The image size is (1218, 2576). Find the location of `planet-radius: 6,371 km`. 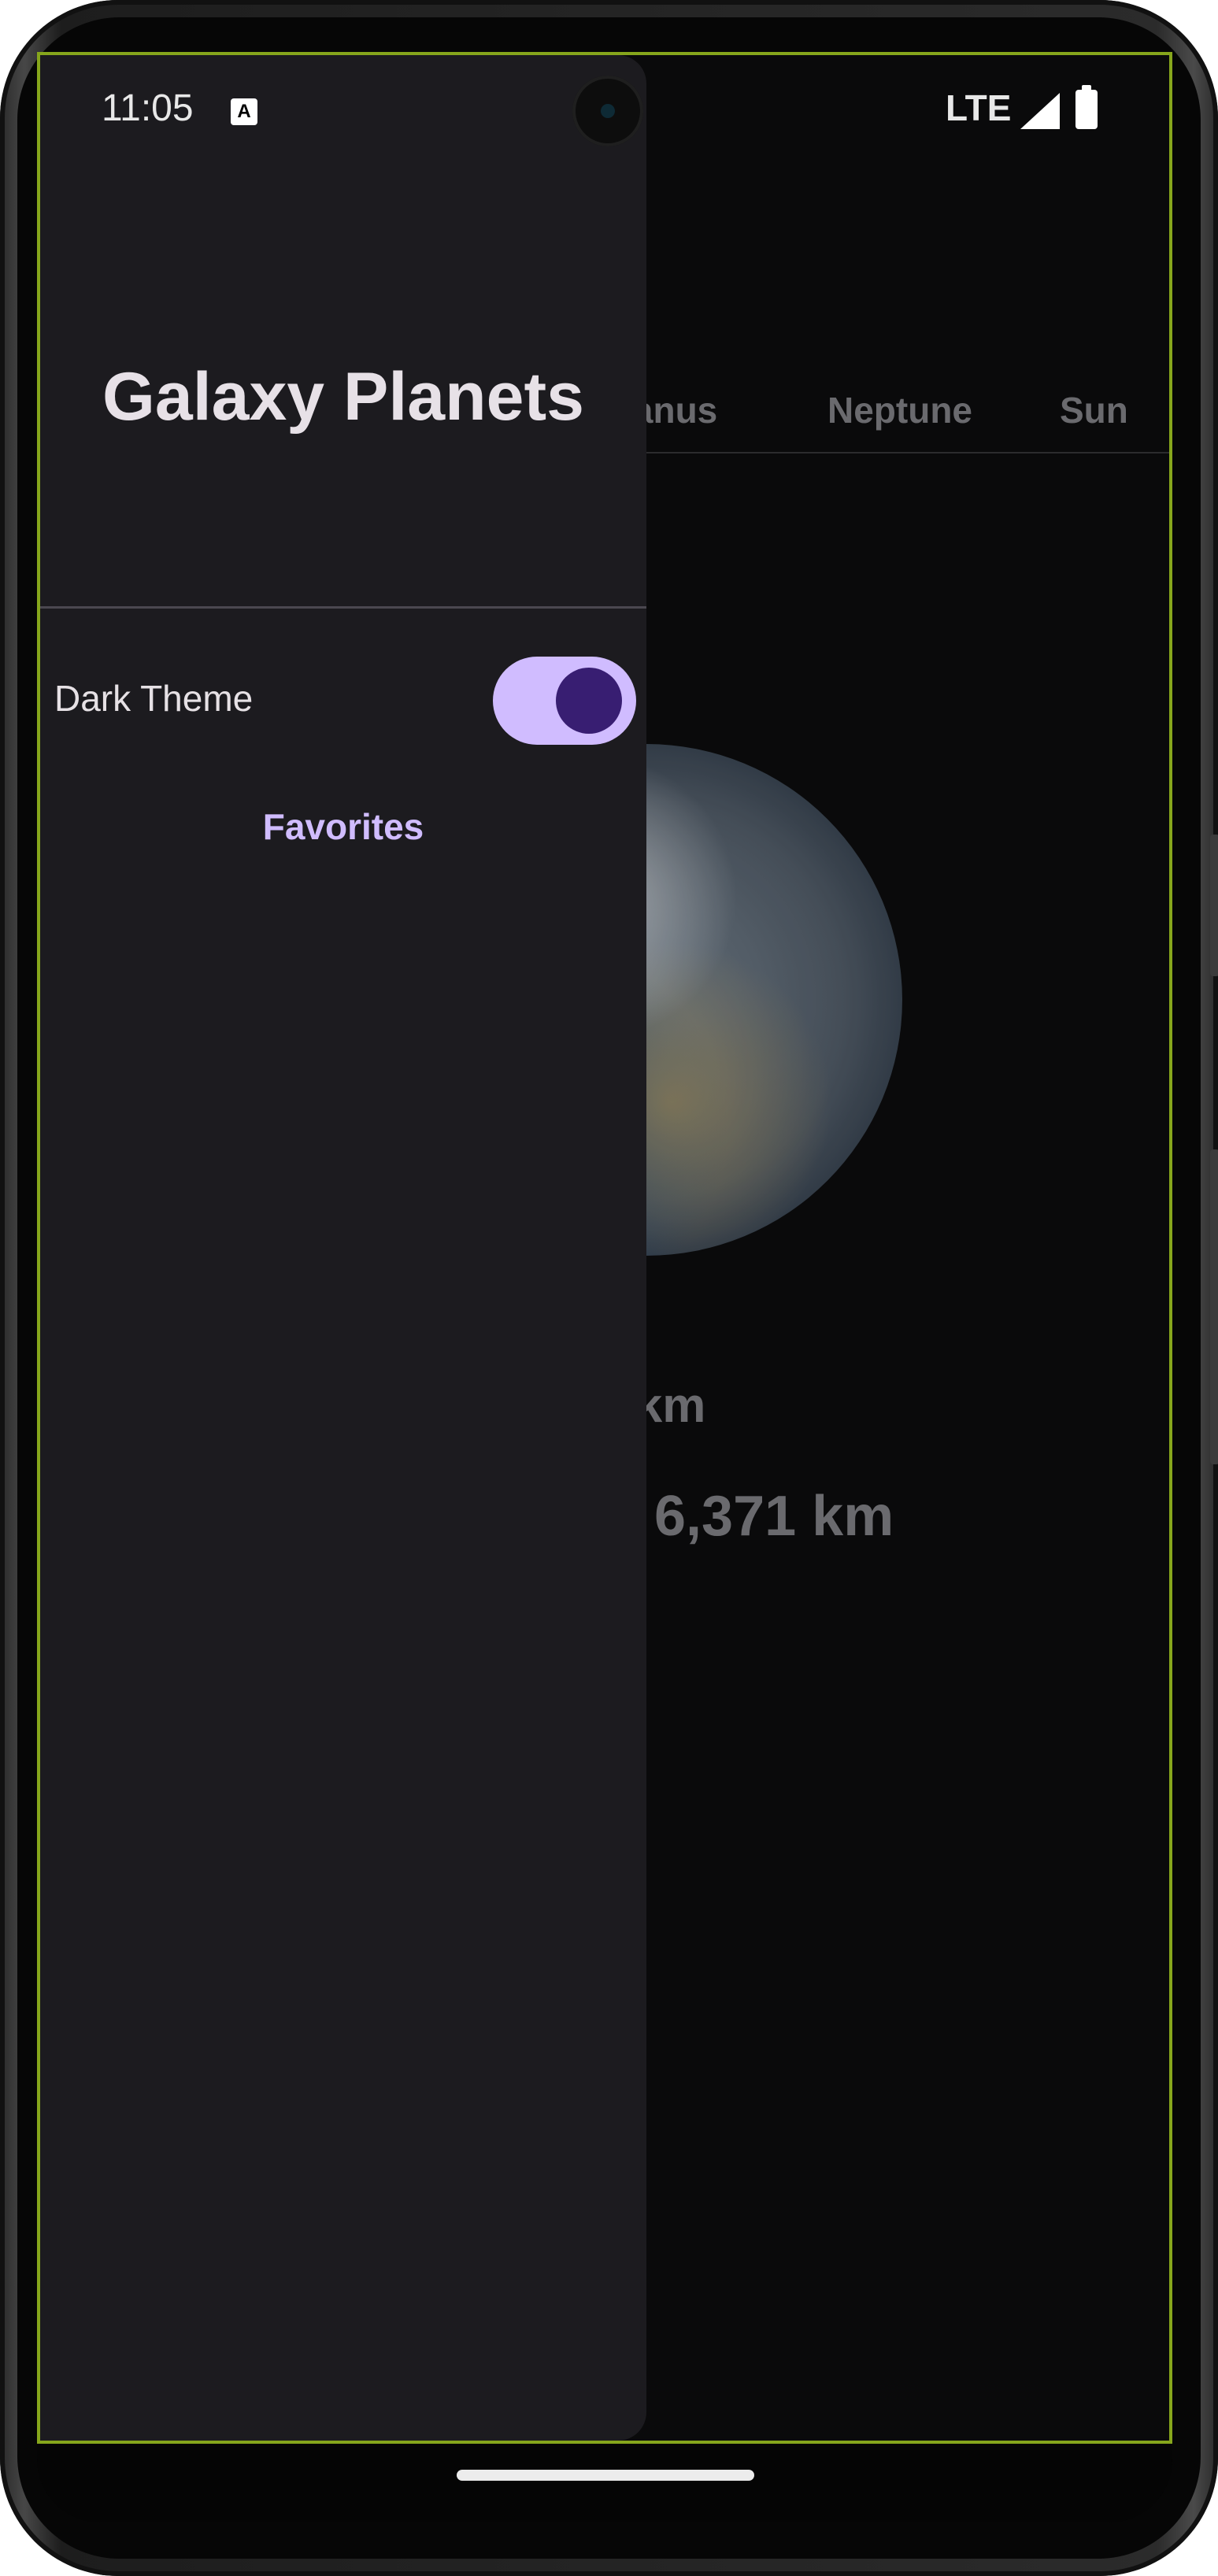

planet-radius: 6,371 km is located at coordinates (774, 1516).